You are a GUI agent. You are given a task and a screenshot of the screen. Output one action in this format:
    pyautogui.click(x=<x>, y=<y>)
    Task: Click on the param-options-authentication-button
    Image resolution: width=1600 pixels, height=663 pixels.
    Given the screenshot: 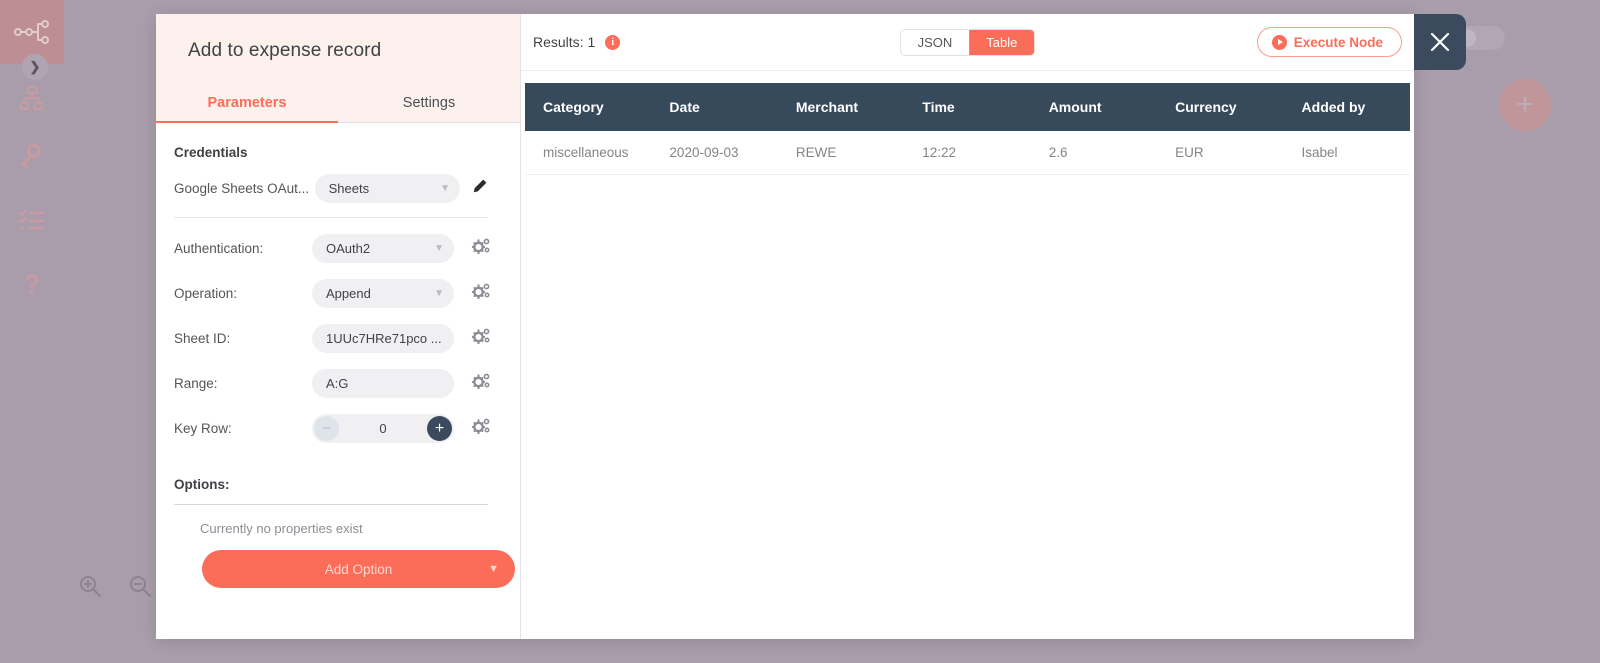 What is the action you would take?
    pyautogui.click(x=480, y=248)
    